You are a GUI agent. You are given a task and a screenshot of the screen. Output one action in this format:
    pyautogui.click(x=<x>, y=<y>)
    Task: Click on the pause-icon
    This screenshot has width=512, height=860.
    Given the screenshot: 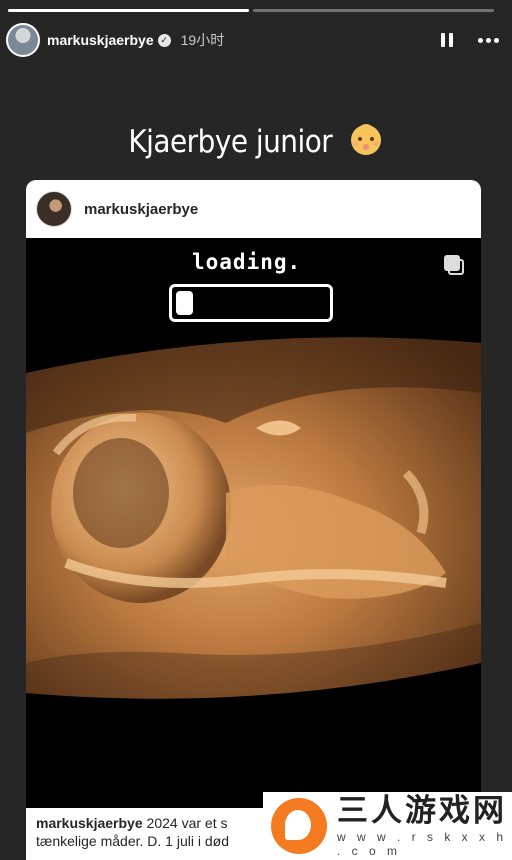 What is the action you would take?
    pyautogui.click(x=443, y=40)
    